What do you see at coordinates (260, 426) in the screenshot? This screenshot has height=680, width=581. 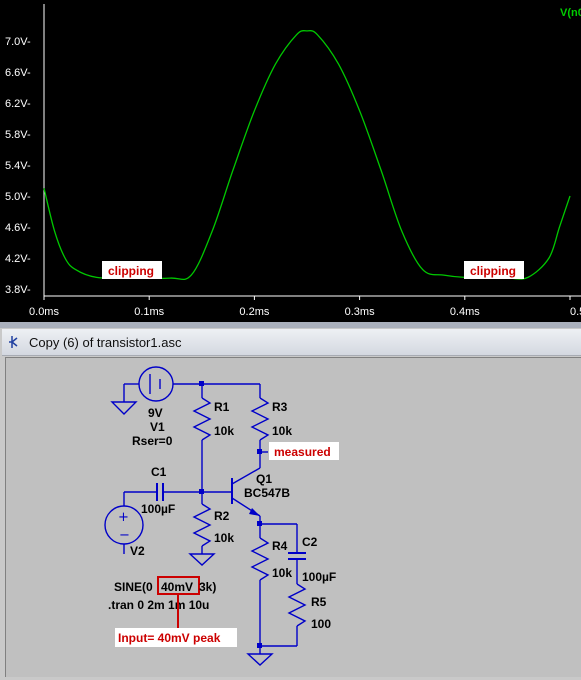 I see `r3-resistor` at bounding box center [260, 426].